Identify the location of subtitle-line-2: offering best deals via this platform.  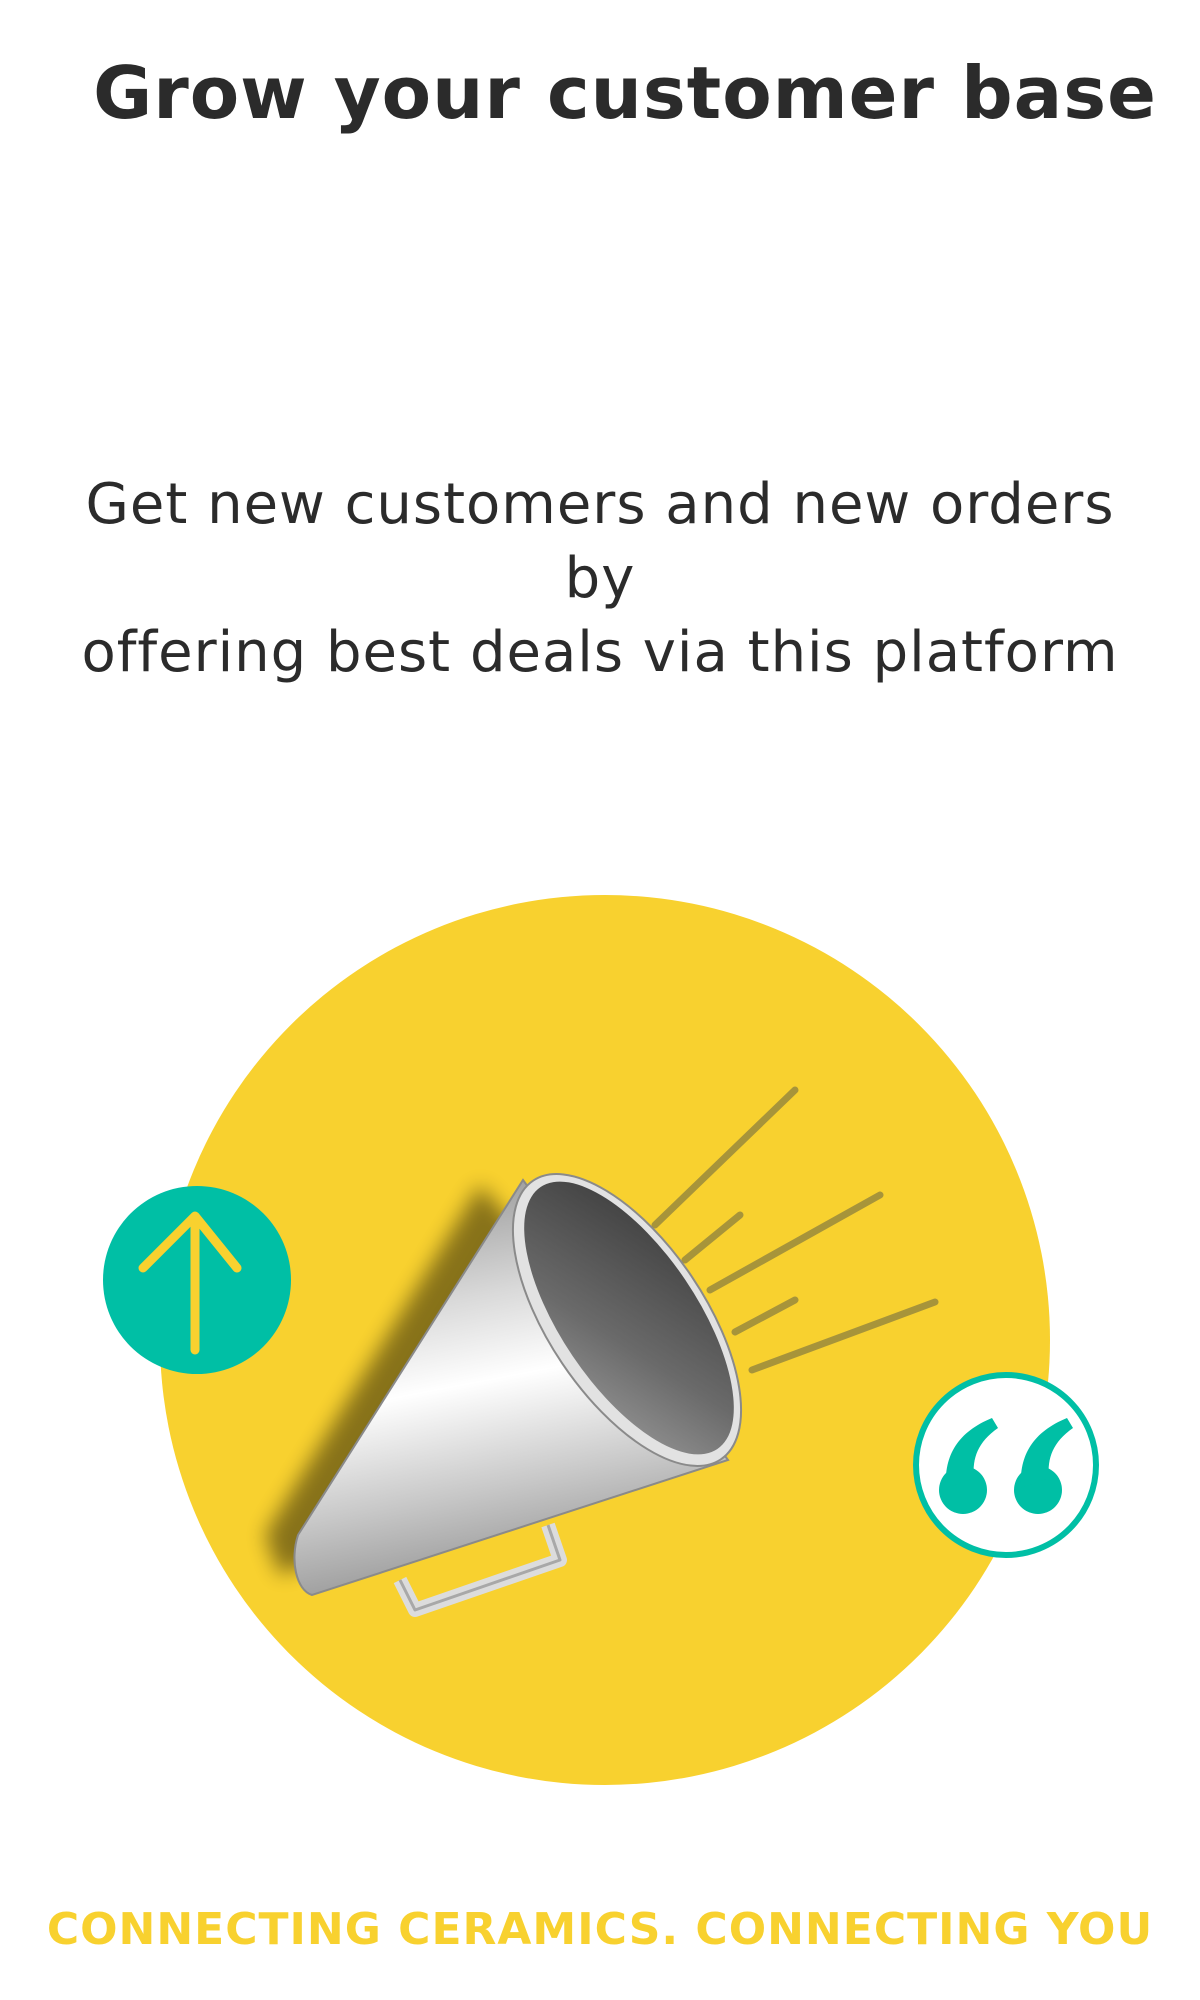
(600, 652).